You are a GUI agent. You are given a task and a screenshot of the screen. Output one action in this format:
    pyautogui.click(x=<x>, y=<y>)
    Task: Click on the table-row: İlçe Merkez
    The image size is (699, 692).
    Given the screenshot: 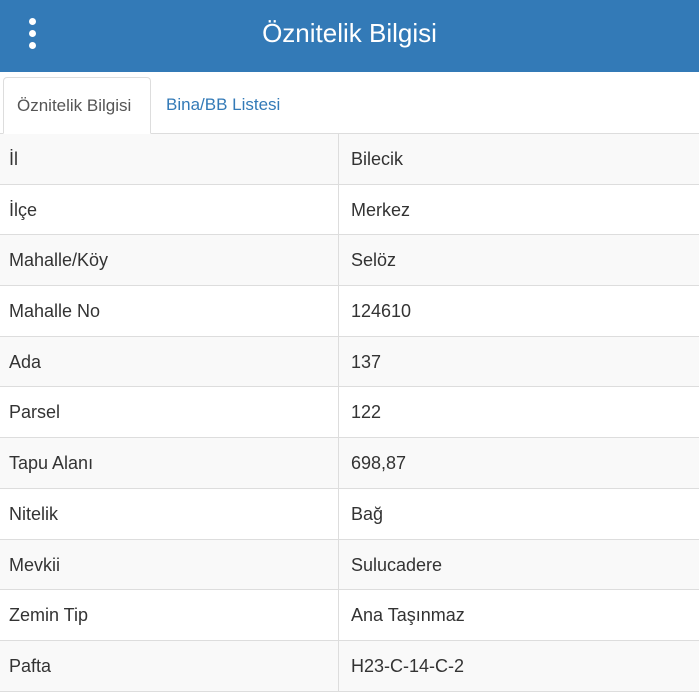 What is the action you would take?
    pyautogui.click(x=349, y=210)
    